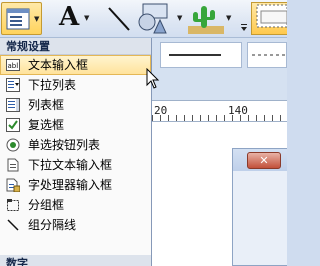 The width and height of the screenshot is (320, 266). What do you see at coordinates (75, 105) in the screenshot?
I see `menu-item-list-box: 列表框` at bounding box center [75, 105].